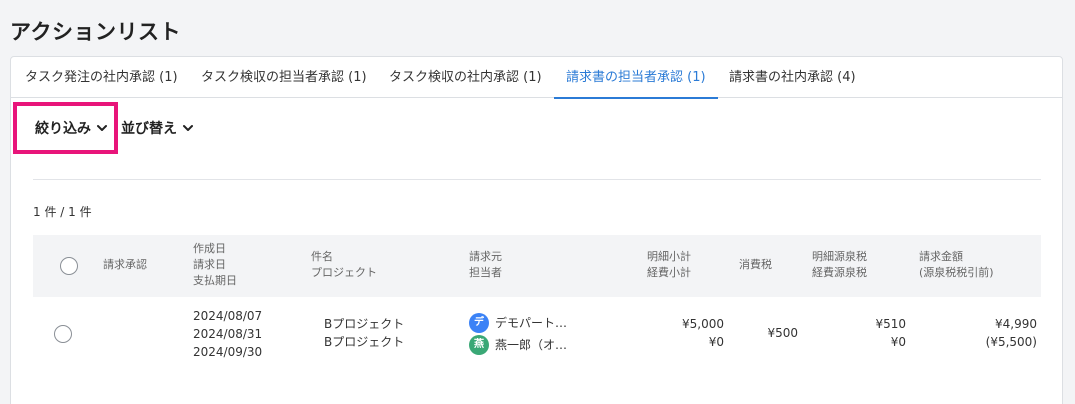  I want to click on sort-button: 並び替え, so click(158, 128).